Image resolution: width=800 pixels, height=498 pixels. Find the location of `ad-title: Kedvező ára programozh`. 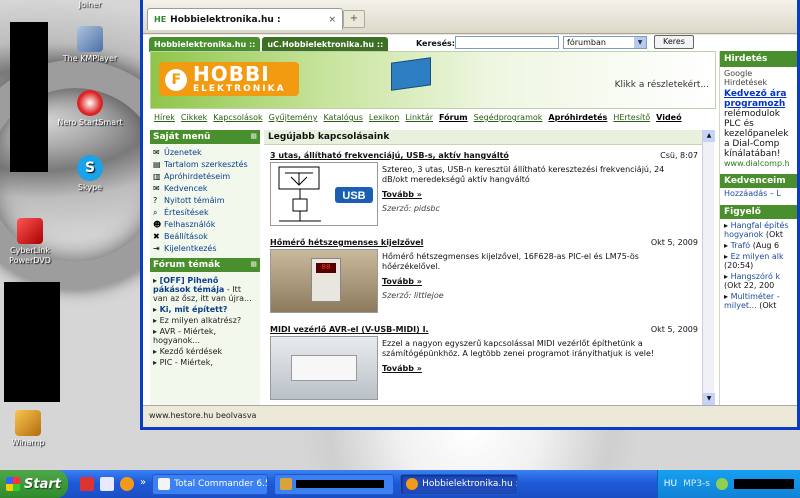

ad-title: Kedvező ára programozh is located at coordinates (758, 99).